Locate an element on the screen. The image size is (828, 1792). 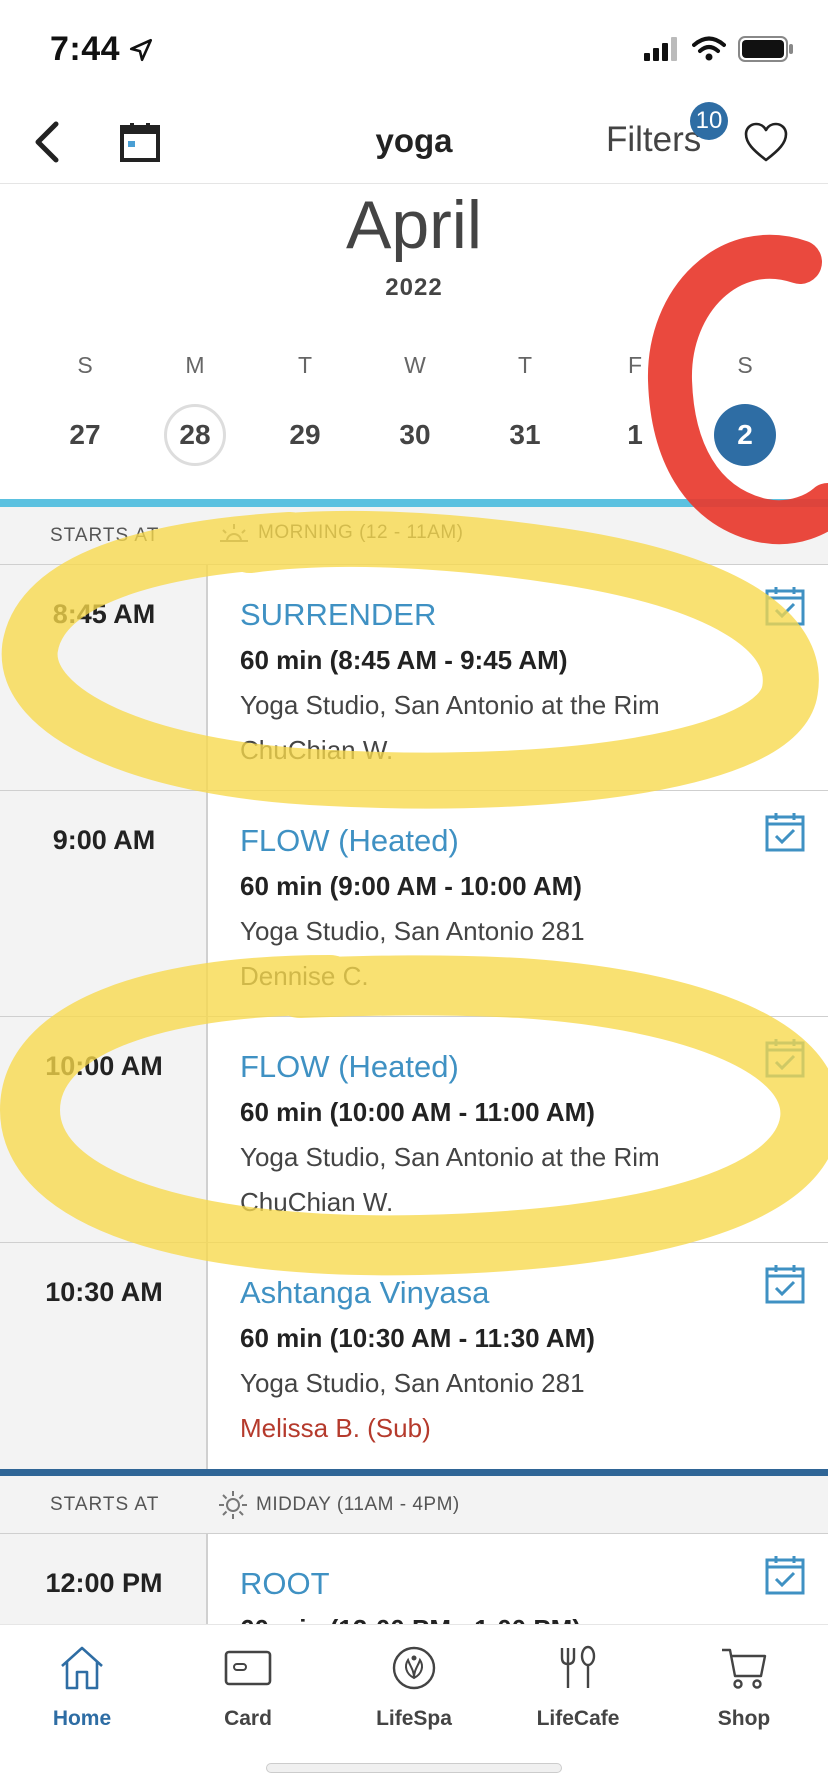
day-number: 29 is located at coordinates (305, 434).